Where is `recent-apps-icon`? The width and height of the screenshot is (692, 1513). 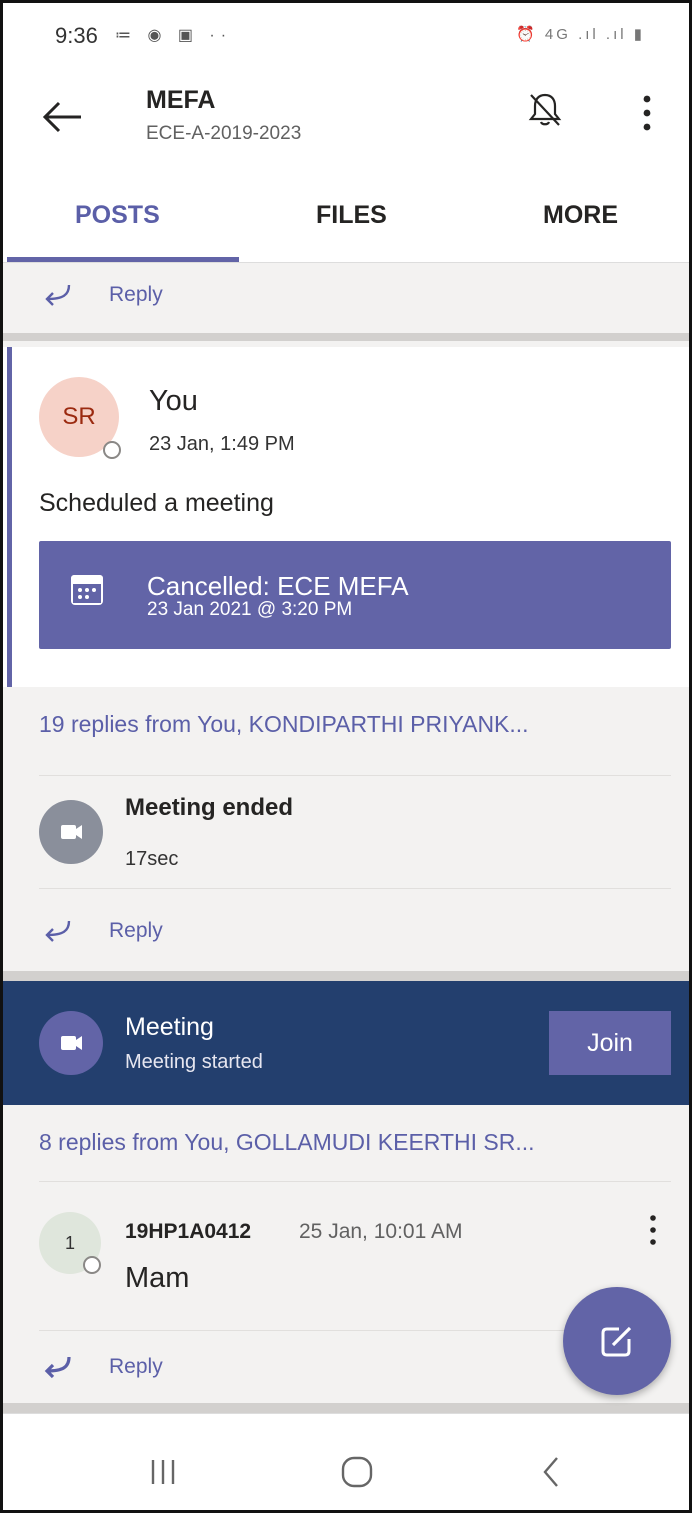 recent-apps-icon is located at coordinates (163, 1472).